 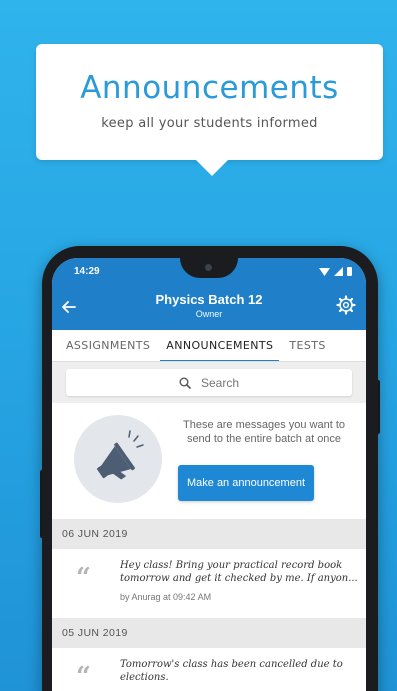 What do you see at coordinates (144, 677) in the screenshot?
I see `announcement-text-line: elections.` at bounding box center [144, 677].